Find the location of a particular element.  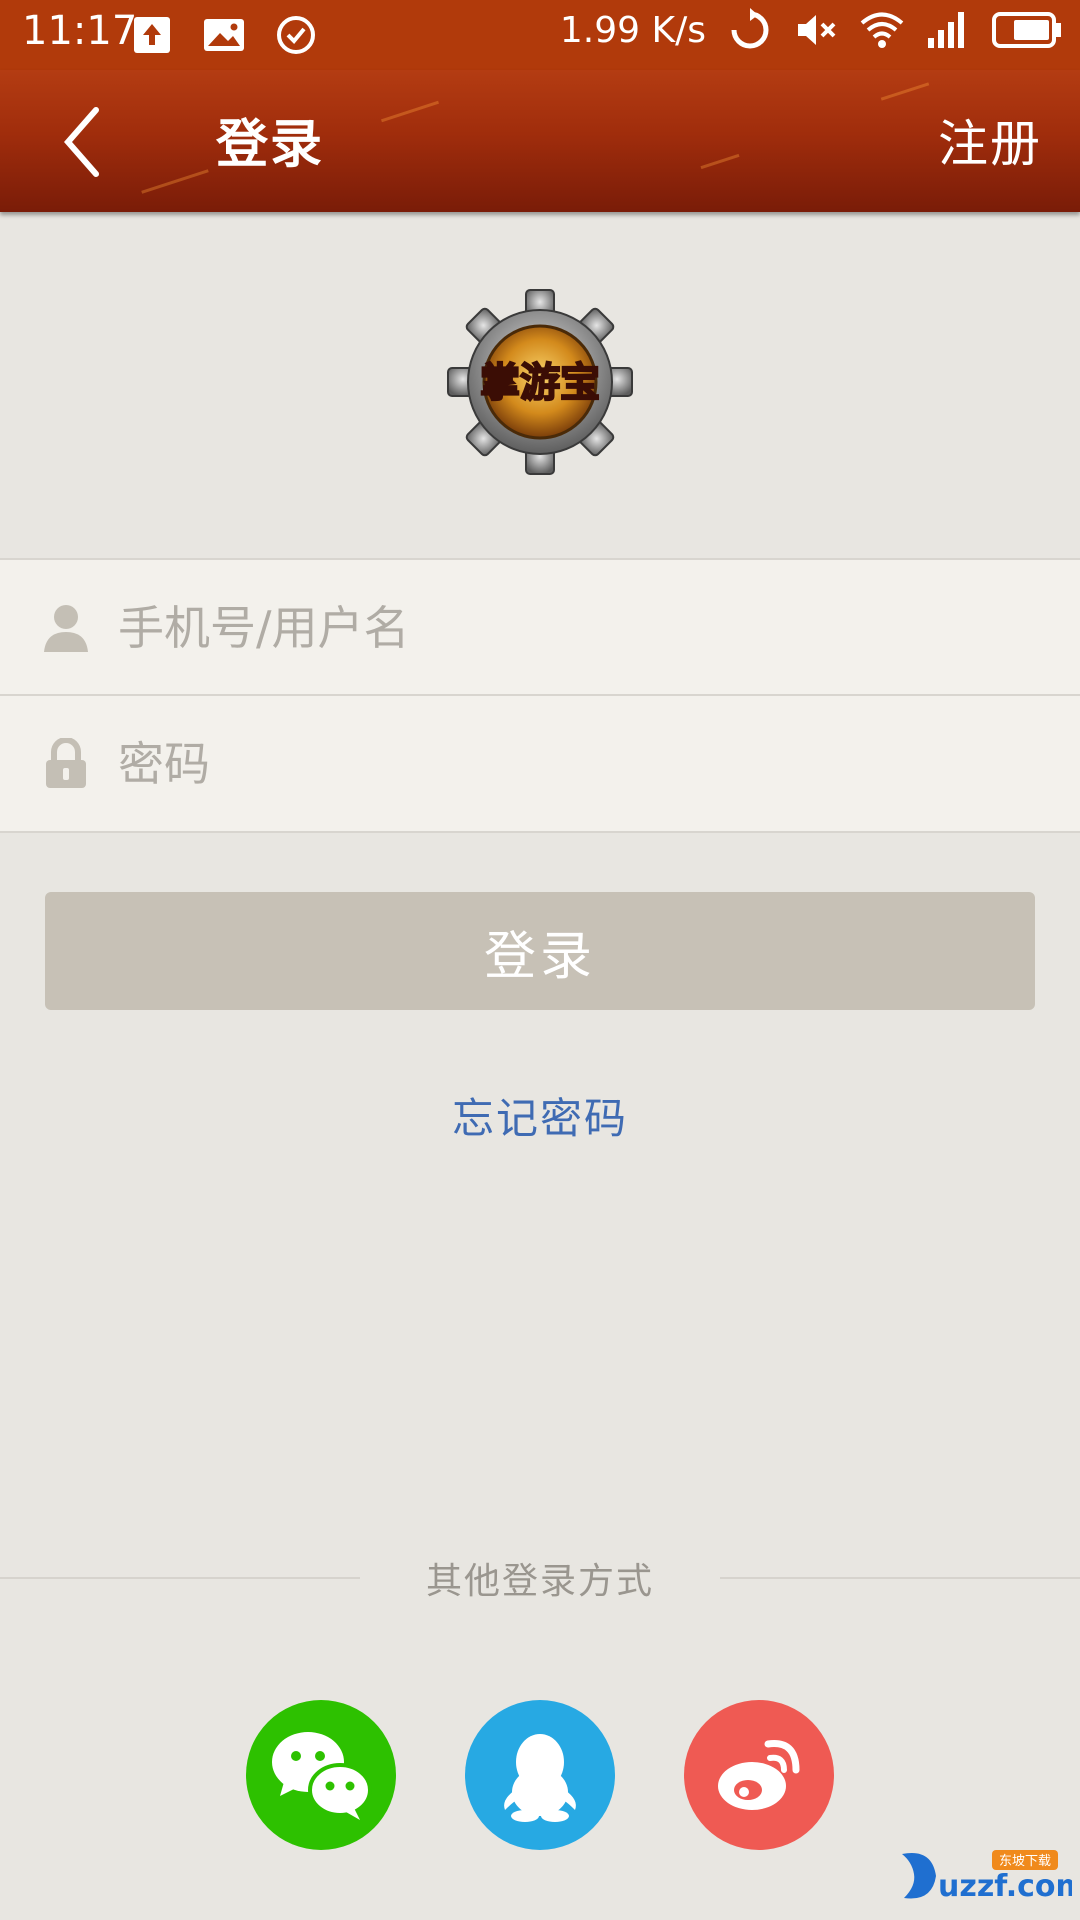

app-header: 登录 注册 is located at coordinates (540, 141).